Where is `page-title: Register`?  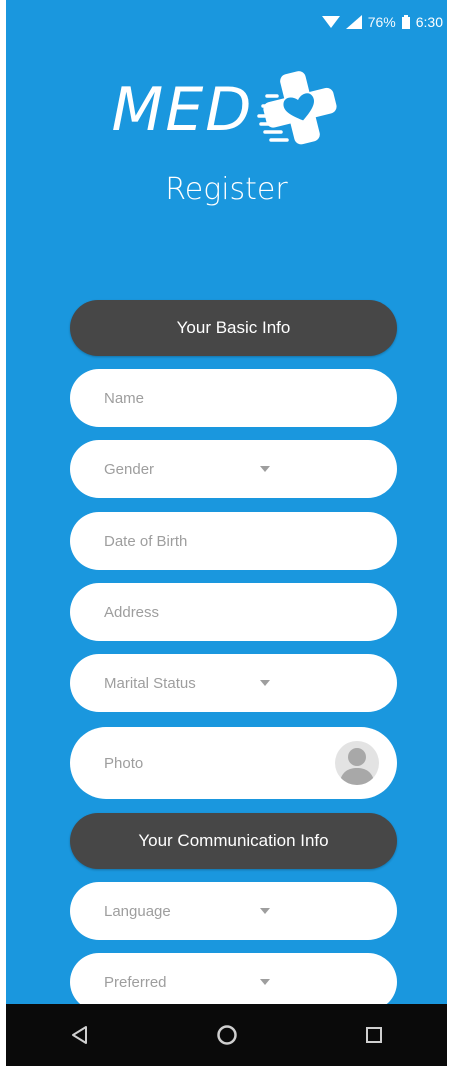
page-title: Register is located at coordinates (226, 189).